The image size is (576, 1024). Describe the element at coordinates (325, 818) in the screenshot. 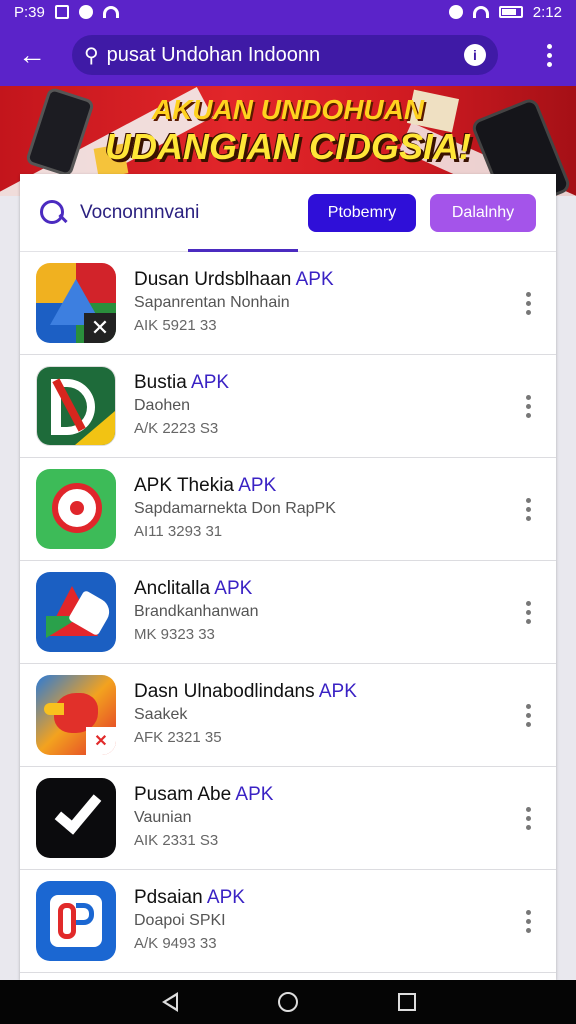

I see `app-info: Pusam Abe APK Vaunian AIK 2331 S3` at that location.